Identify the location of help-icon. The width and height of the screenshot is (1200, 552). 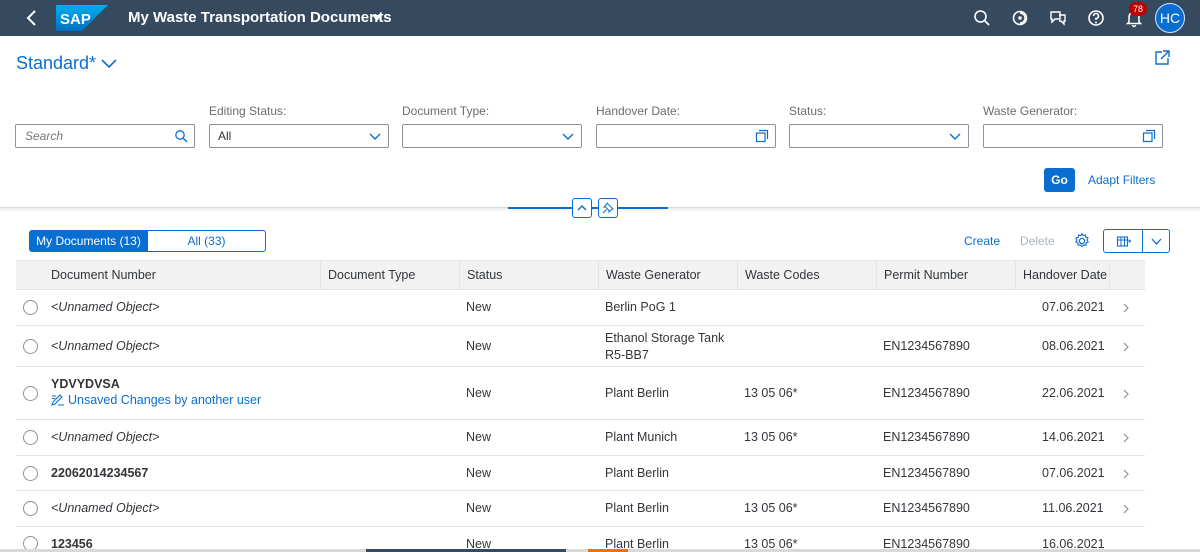
(1096, 18).